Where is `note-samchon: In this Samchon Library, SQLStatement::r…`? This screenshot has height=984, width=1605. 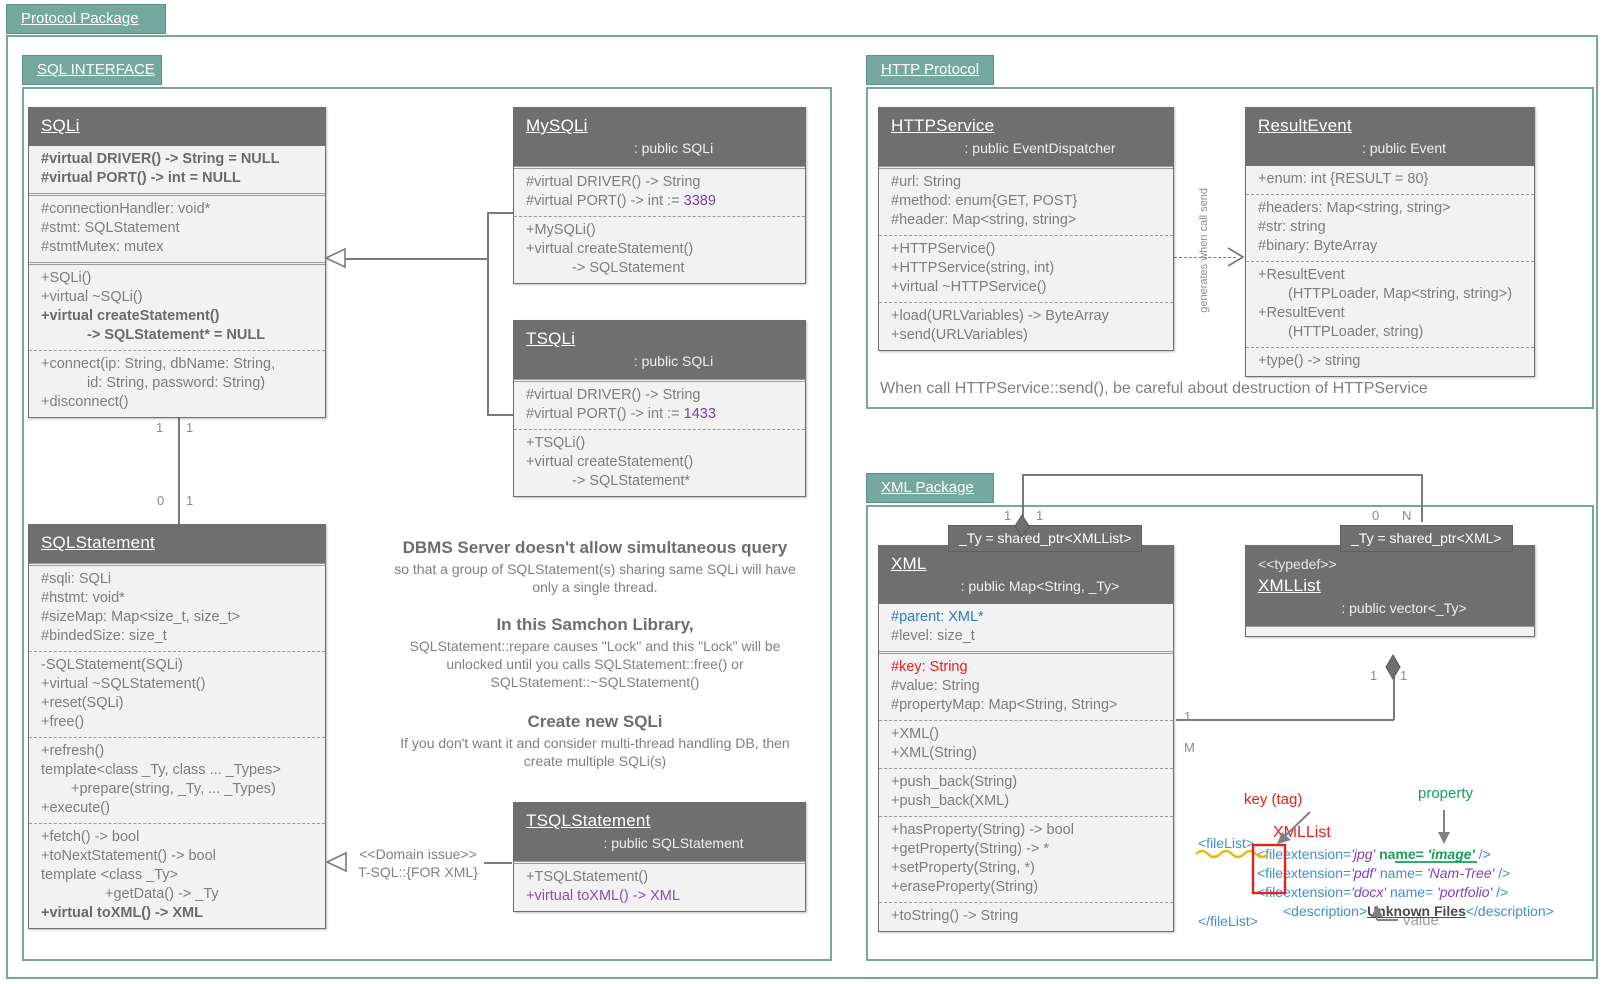 note-samchon: In this Samchon Library, SQLStatement::r… is located at coordinates (595, 653).